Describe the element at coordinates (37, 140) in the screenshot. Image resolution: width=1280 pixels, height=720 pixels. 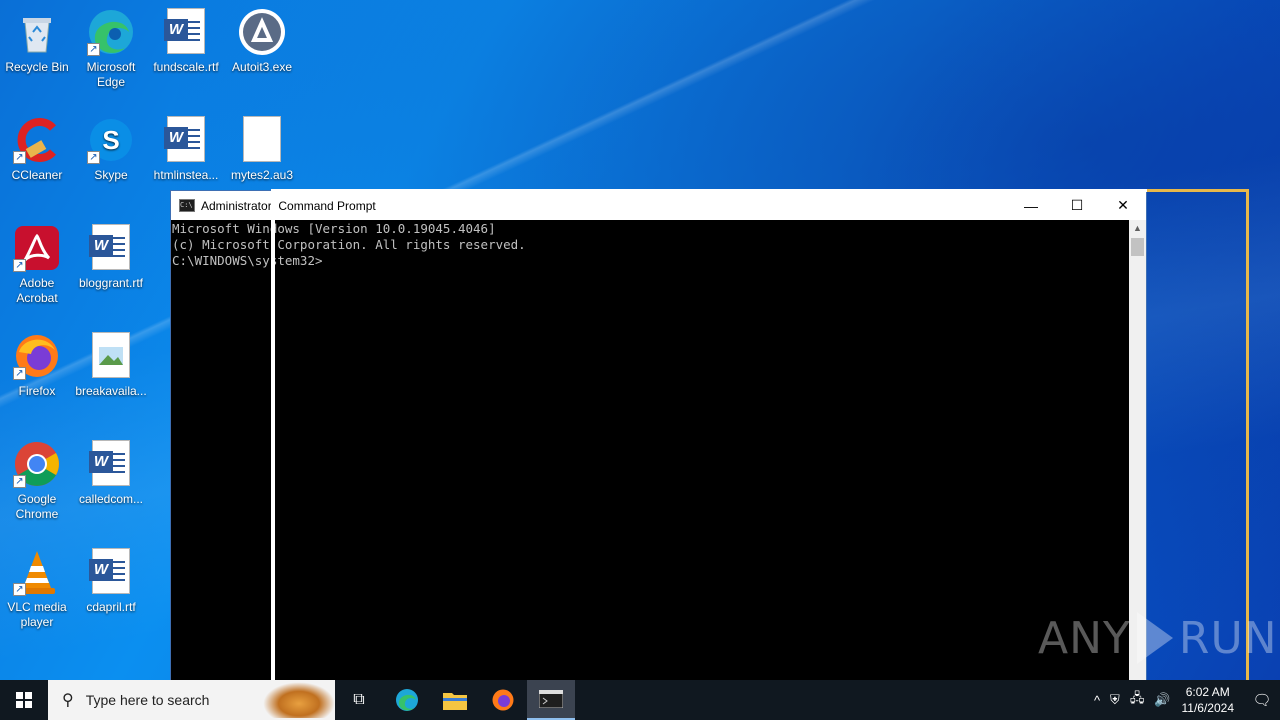
I see `ccleaner-icon: ↗` at that location.